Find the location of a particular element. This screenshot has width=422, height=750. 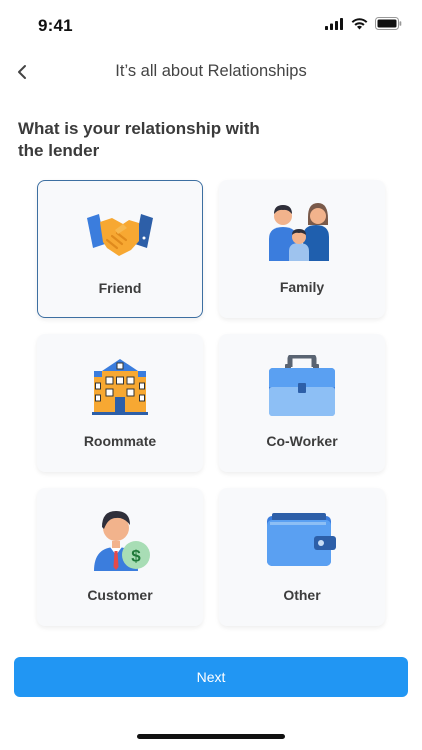

home-indicator is located at coordinates (211, 736).